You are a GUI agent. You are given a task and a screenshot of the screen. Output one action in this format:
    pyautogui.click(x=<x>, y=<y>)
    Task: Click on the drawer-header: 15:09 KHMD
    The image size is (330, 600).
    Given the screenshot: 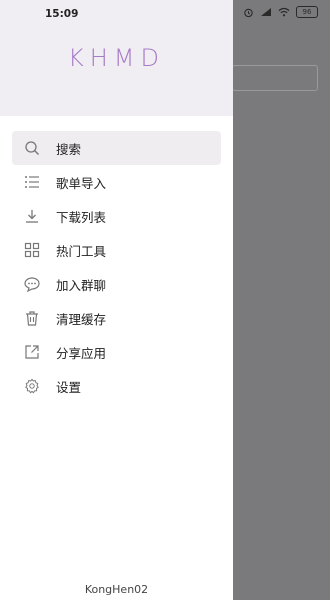 What is the action you would take?
    pyautogui.click(x=116, y=58)
    